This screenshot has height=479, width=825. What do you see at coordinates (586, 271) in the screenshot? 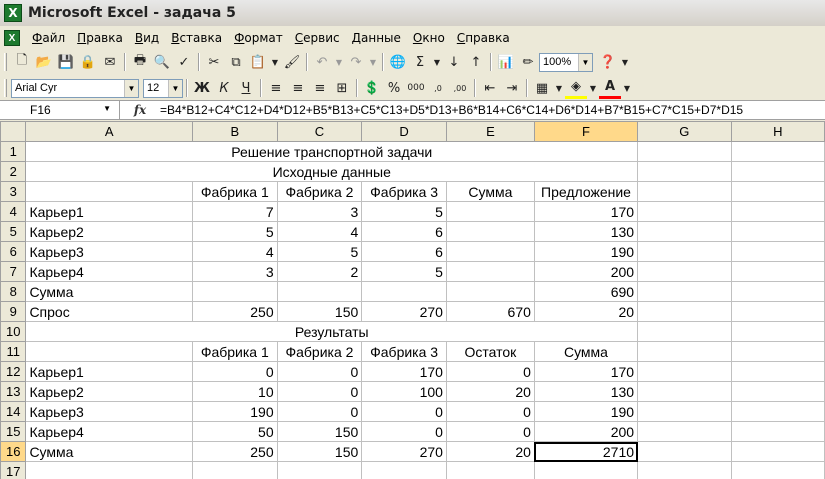
I see `cell: 200` at bounding box center [586, 271].